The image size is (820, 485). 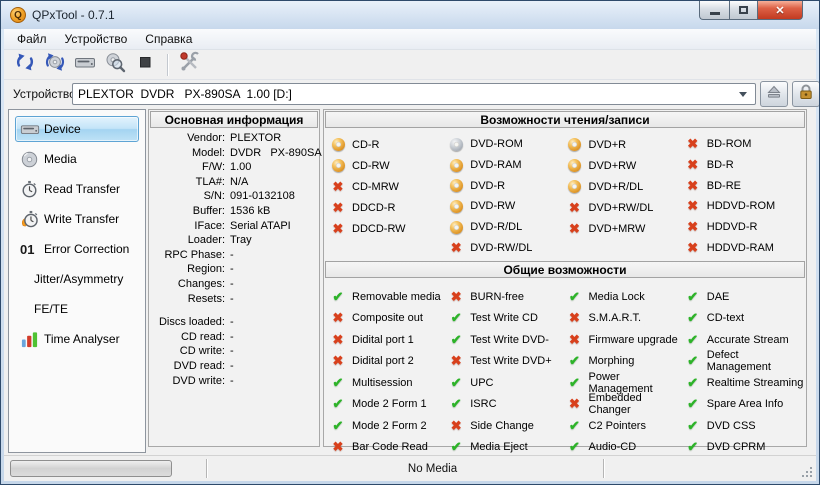 What do you see at coordinates (77, 249) in the screenshot?
I see `sidebar-item-error-correction: 01 Error Correction` at bounding box center [77, 249].